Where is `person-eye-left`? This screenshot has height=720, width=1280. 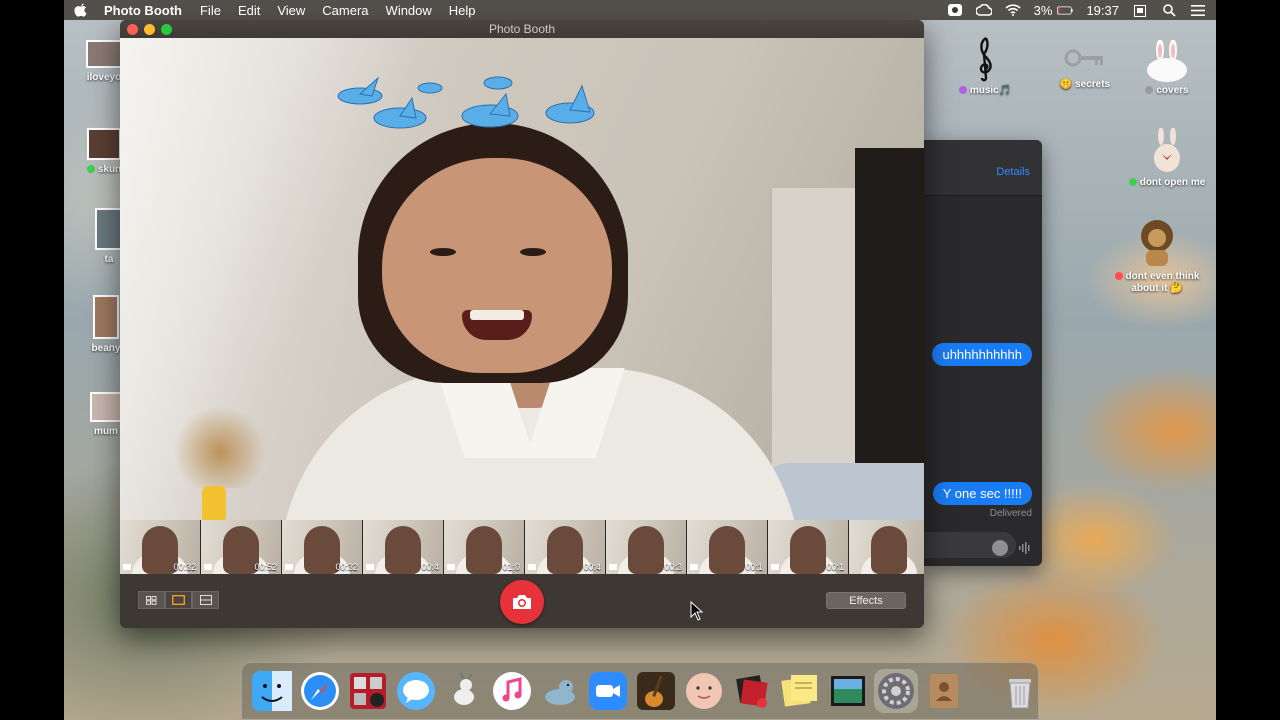
person-eye-left is located at coordinates (443, 252).